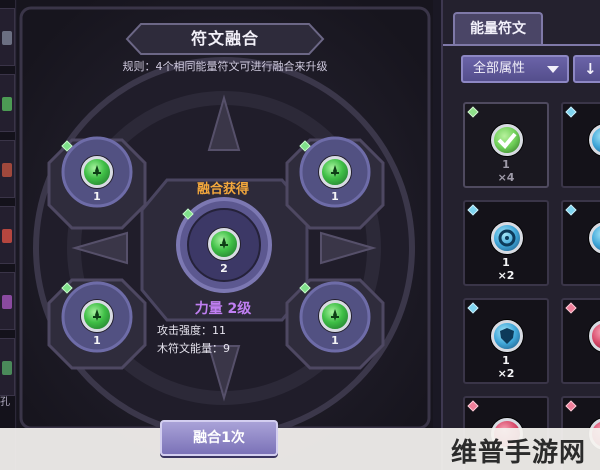  What do you see at coordinates (224, 268) in the screenshot?
I see `result-count: 2` at bounding box center [224, 268].